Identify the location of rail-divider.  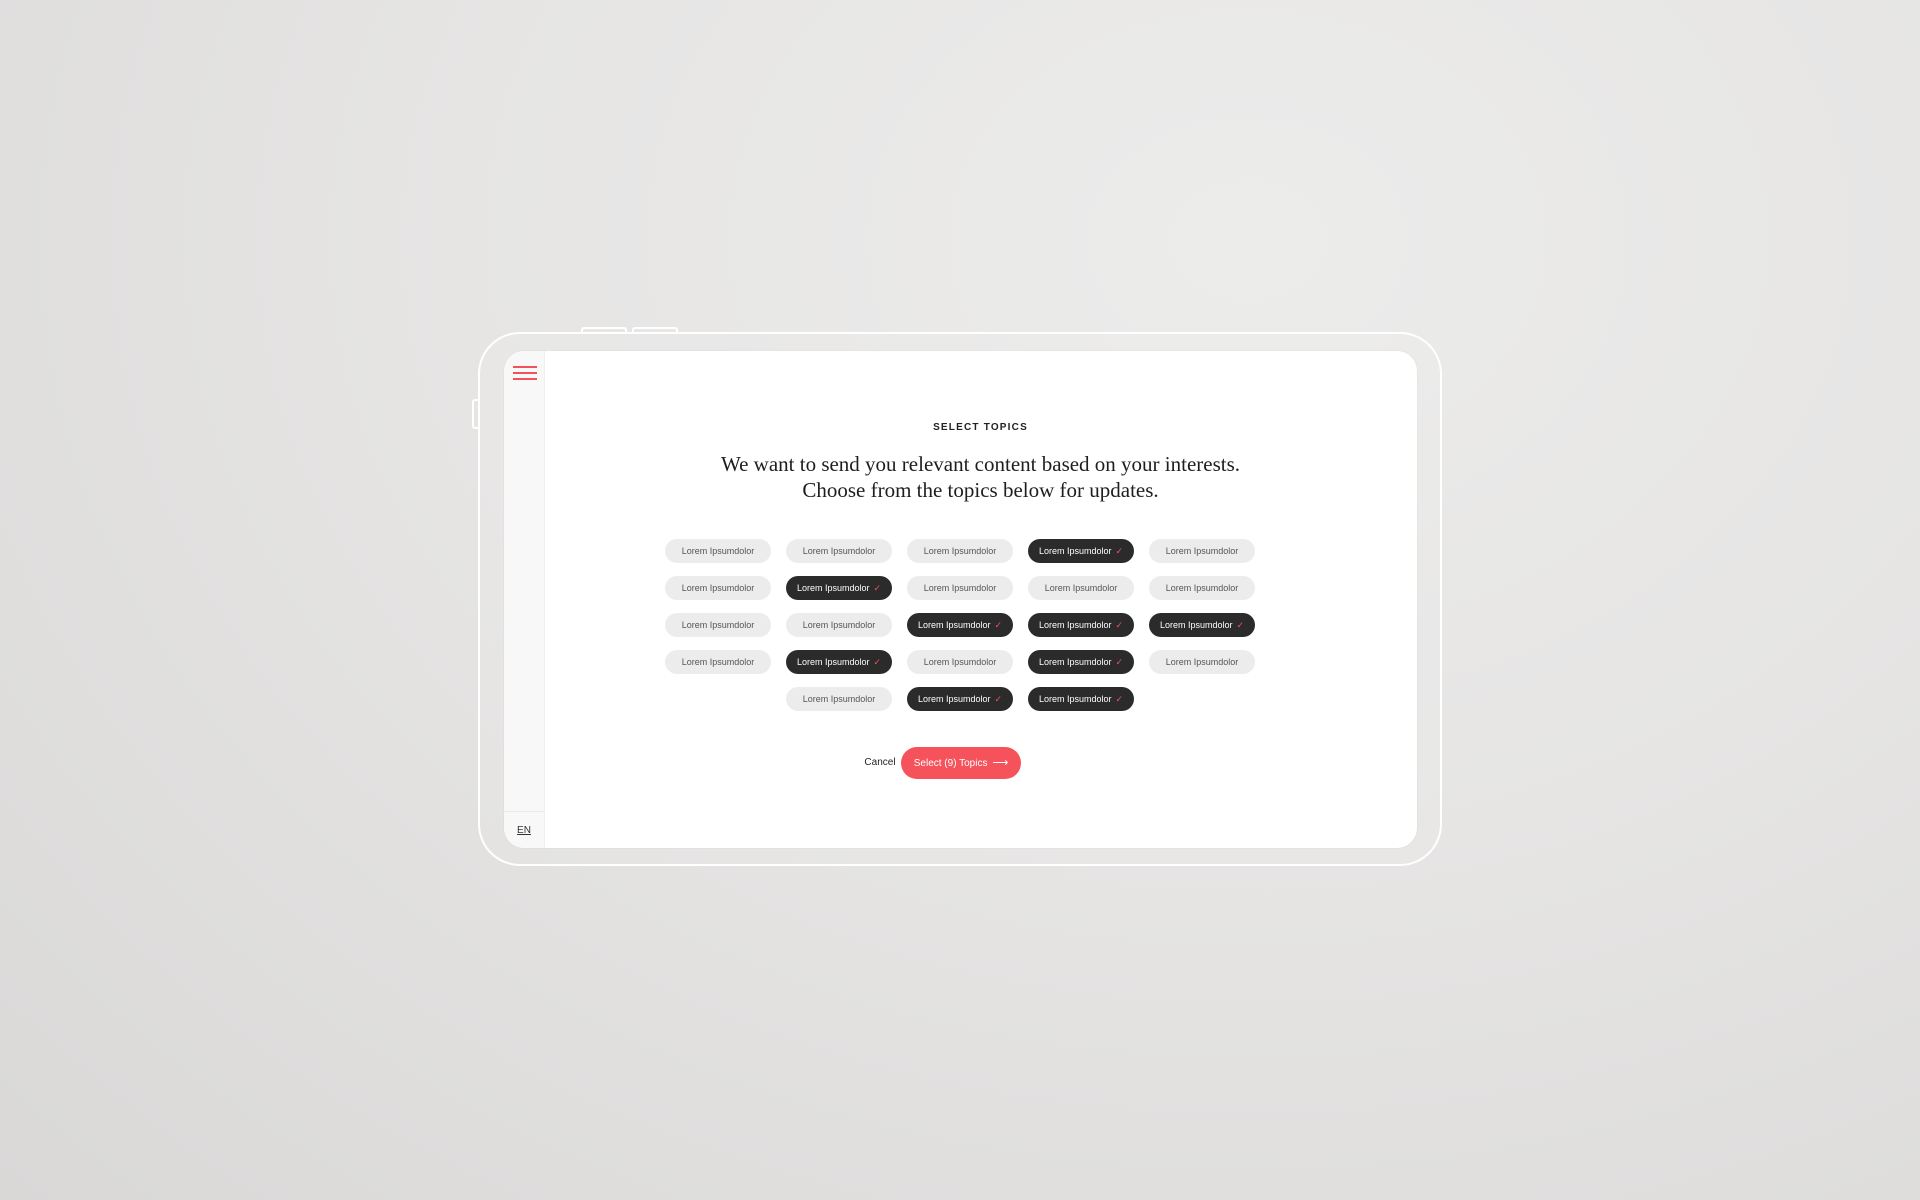
(524, 811).